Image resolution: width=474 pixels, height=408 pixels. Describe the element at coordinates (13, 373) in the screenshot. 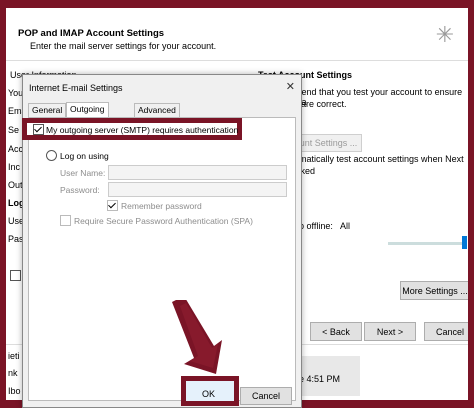

I see `bottom-fragment: nk` at that location.